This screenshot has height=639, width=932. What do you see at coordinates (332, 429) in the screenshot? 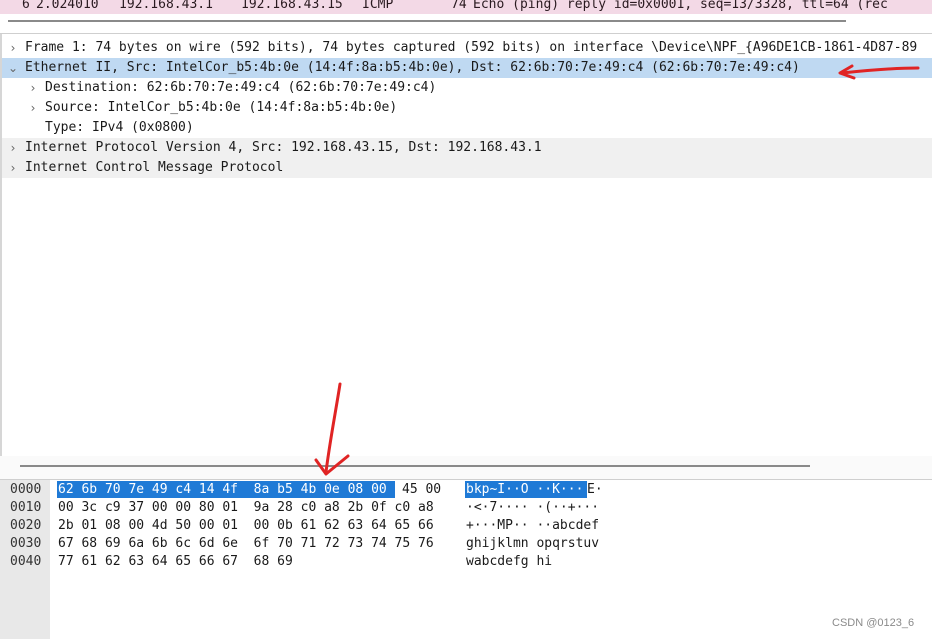
I see `annotation-arrow-down-icon` at bounding box center [332, 429].